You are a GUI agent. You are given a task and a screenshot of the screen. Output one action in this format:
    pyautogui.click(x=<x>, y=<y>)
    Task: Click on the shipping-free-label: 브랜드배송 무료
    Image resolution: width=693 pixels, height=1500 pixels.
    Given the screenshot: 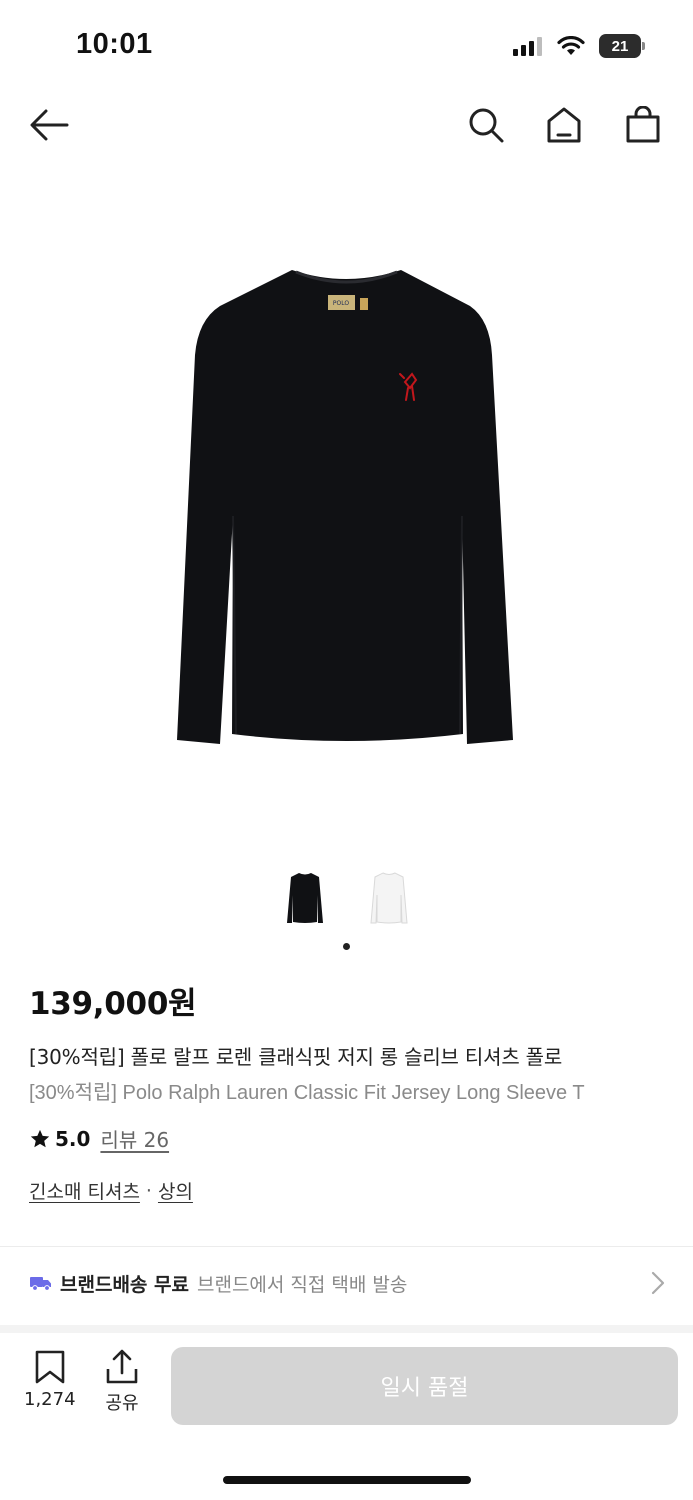 What is the action you would take?
    pyautogui.click(x=124, y=1284)
    